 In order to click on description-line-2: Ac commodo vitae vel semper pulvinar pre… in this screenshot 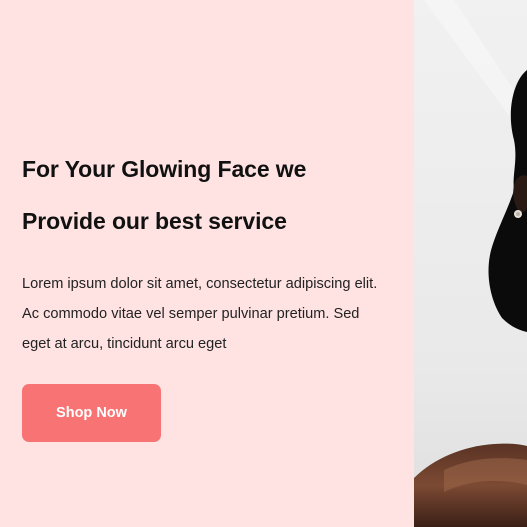, I will do `click(191, 314)`.